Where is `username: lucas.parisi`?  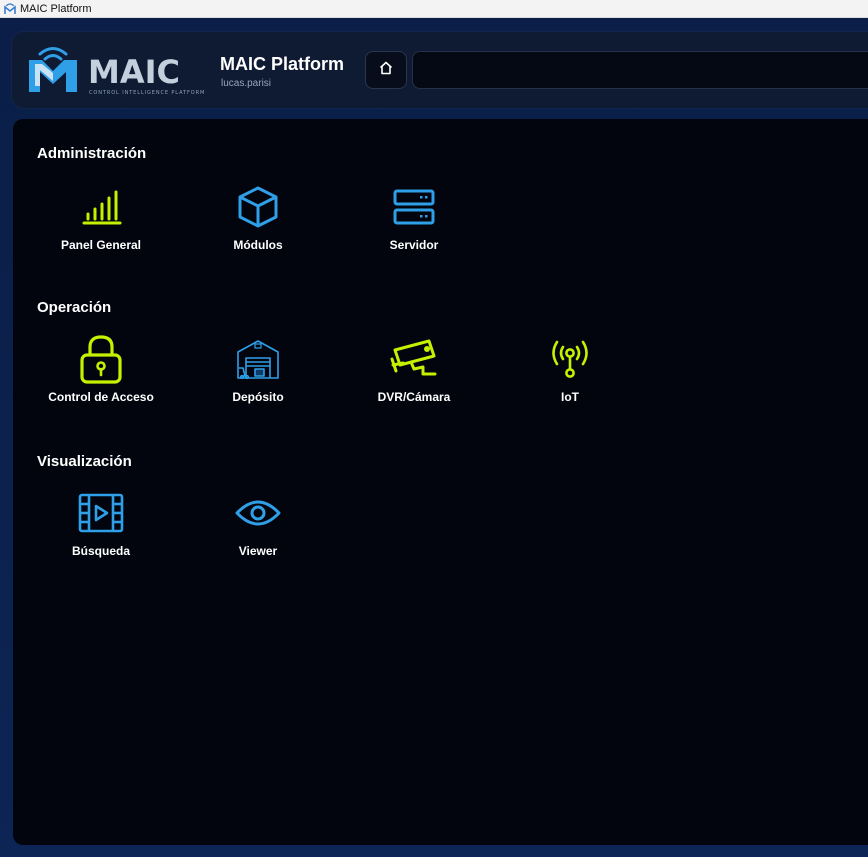 username: lucas.parisi is located at coordinates (246, 83).